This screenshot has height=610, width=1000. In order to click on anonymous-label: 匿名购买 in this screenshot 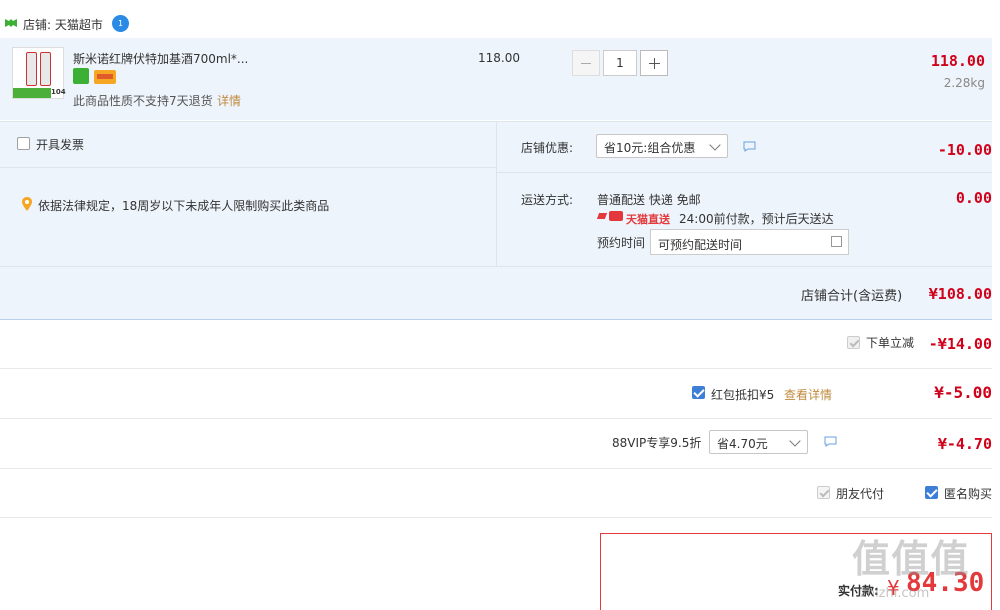, I will do `click(968, 493)`.